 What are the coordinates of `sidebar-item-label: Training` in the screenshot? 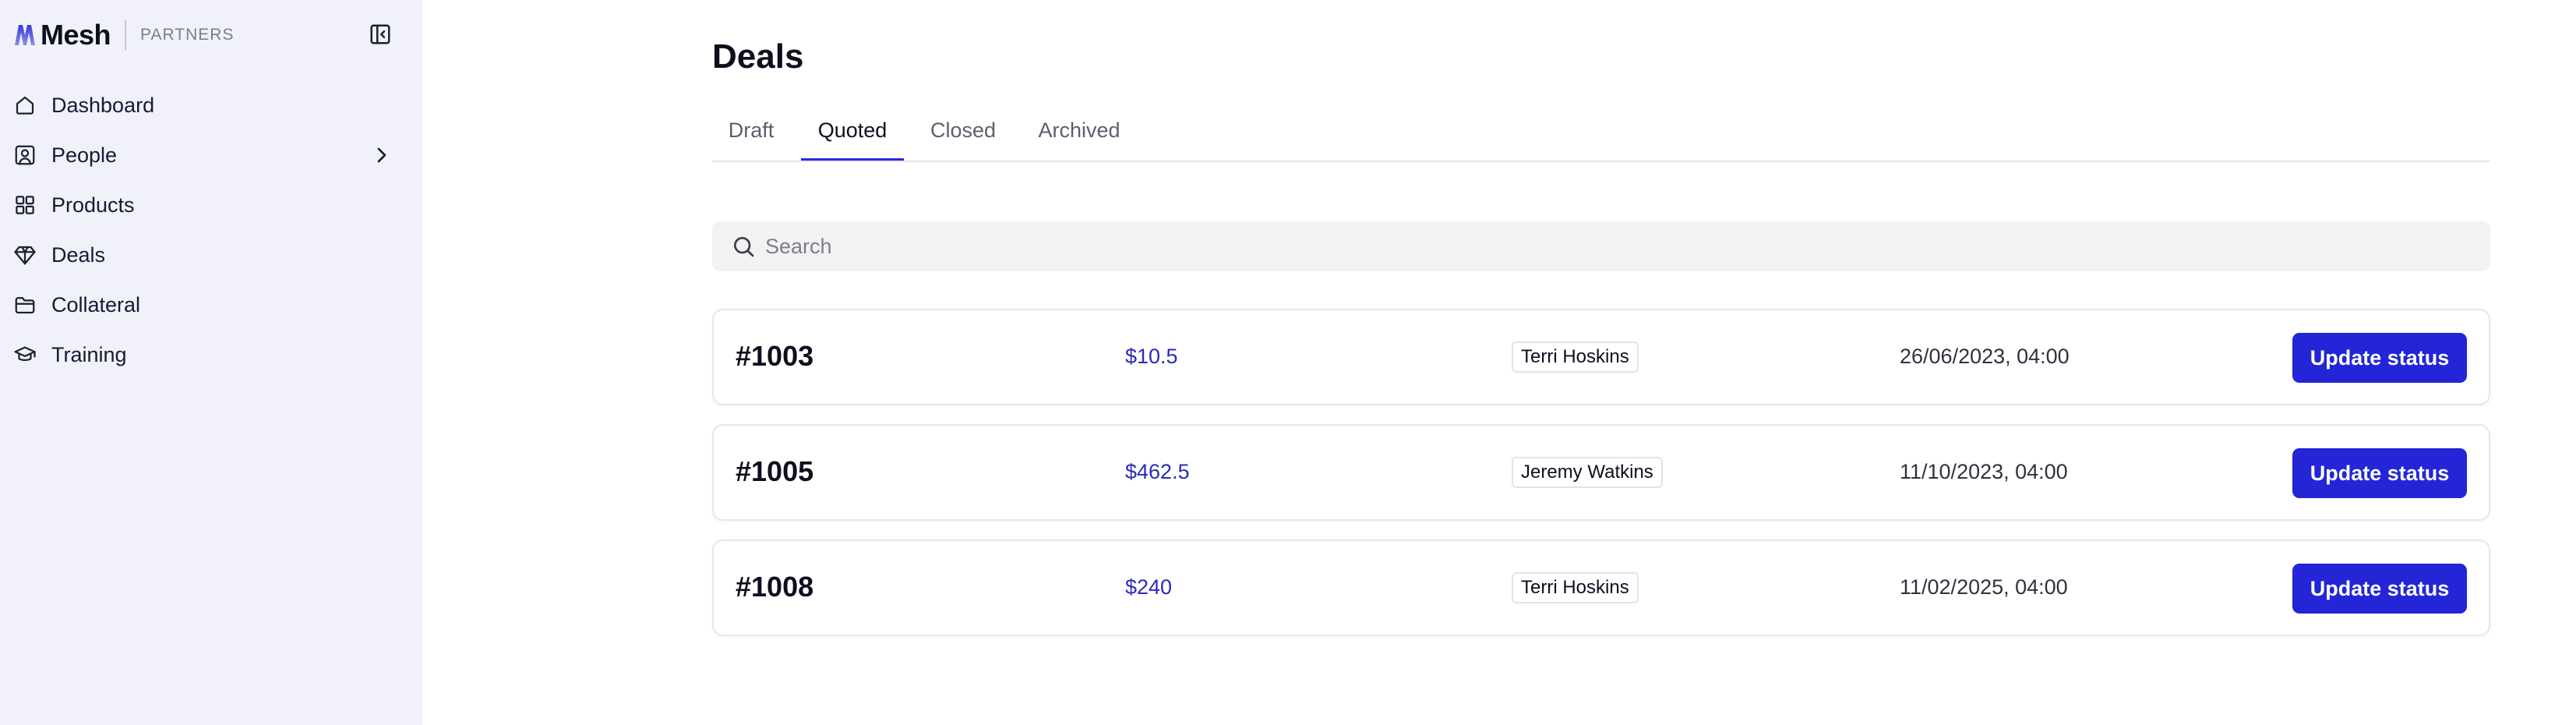 It's located at (89, 354).